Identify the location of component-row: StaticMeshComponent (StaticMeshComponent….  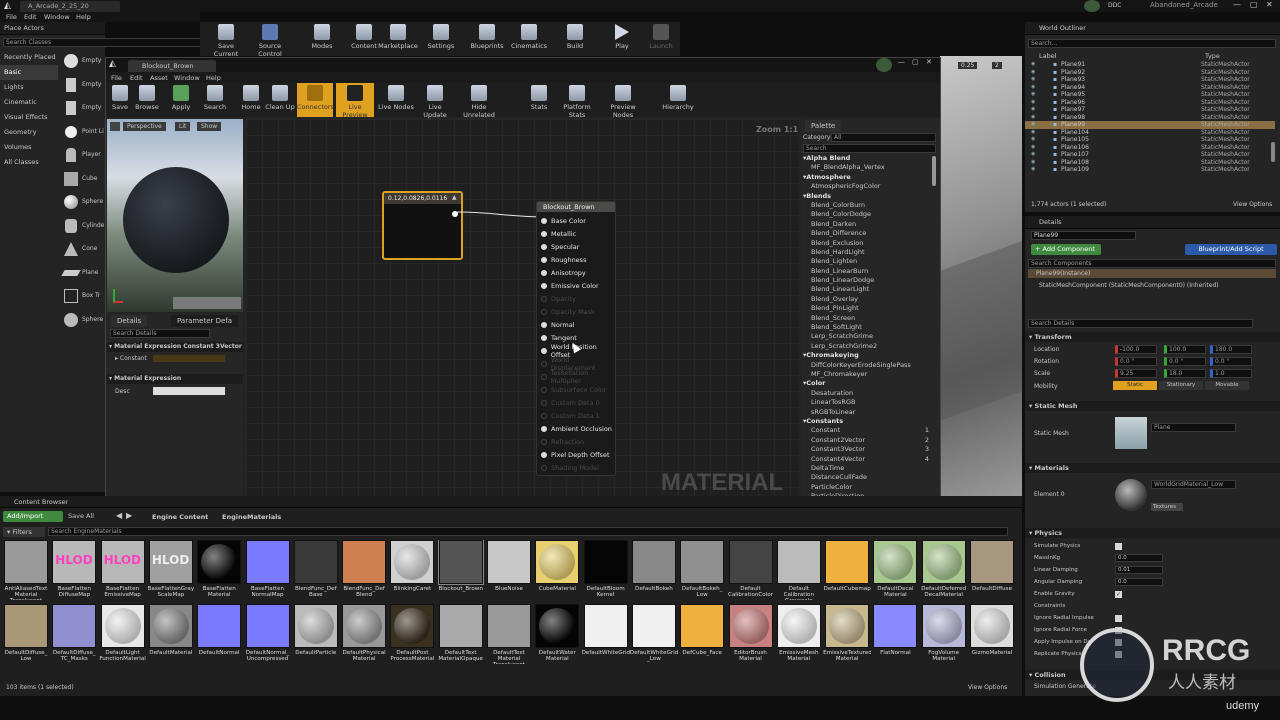
(1129, 285).